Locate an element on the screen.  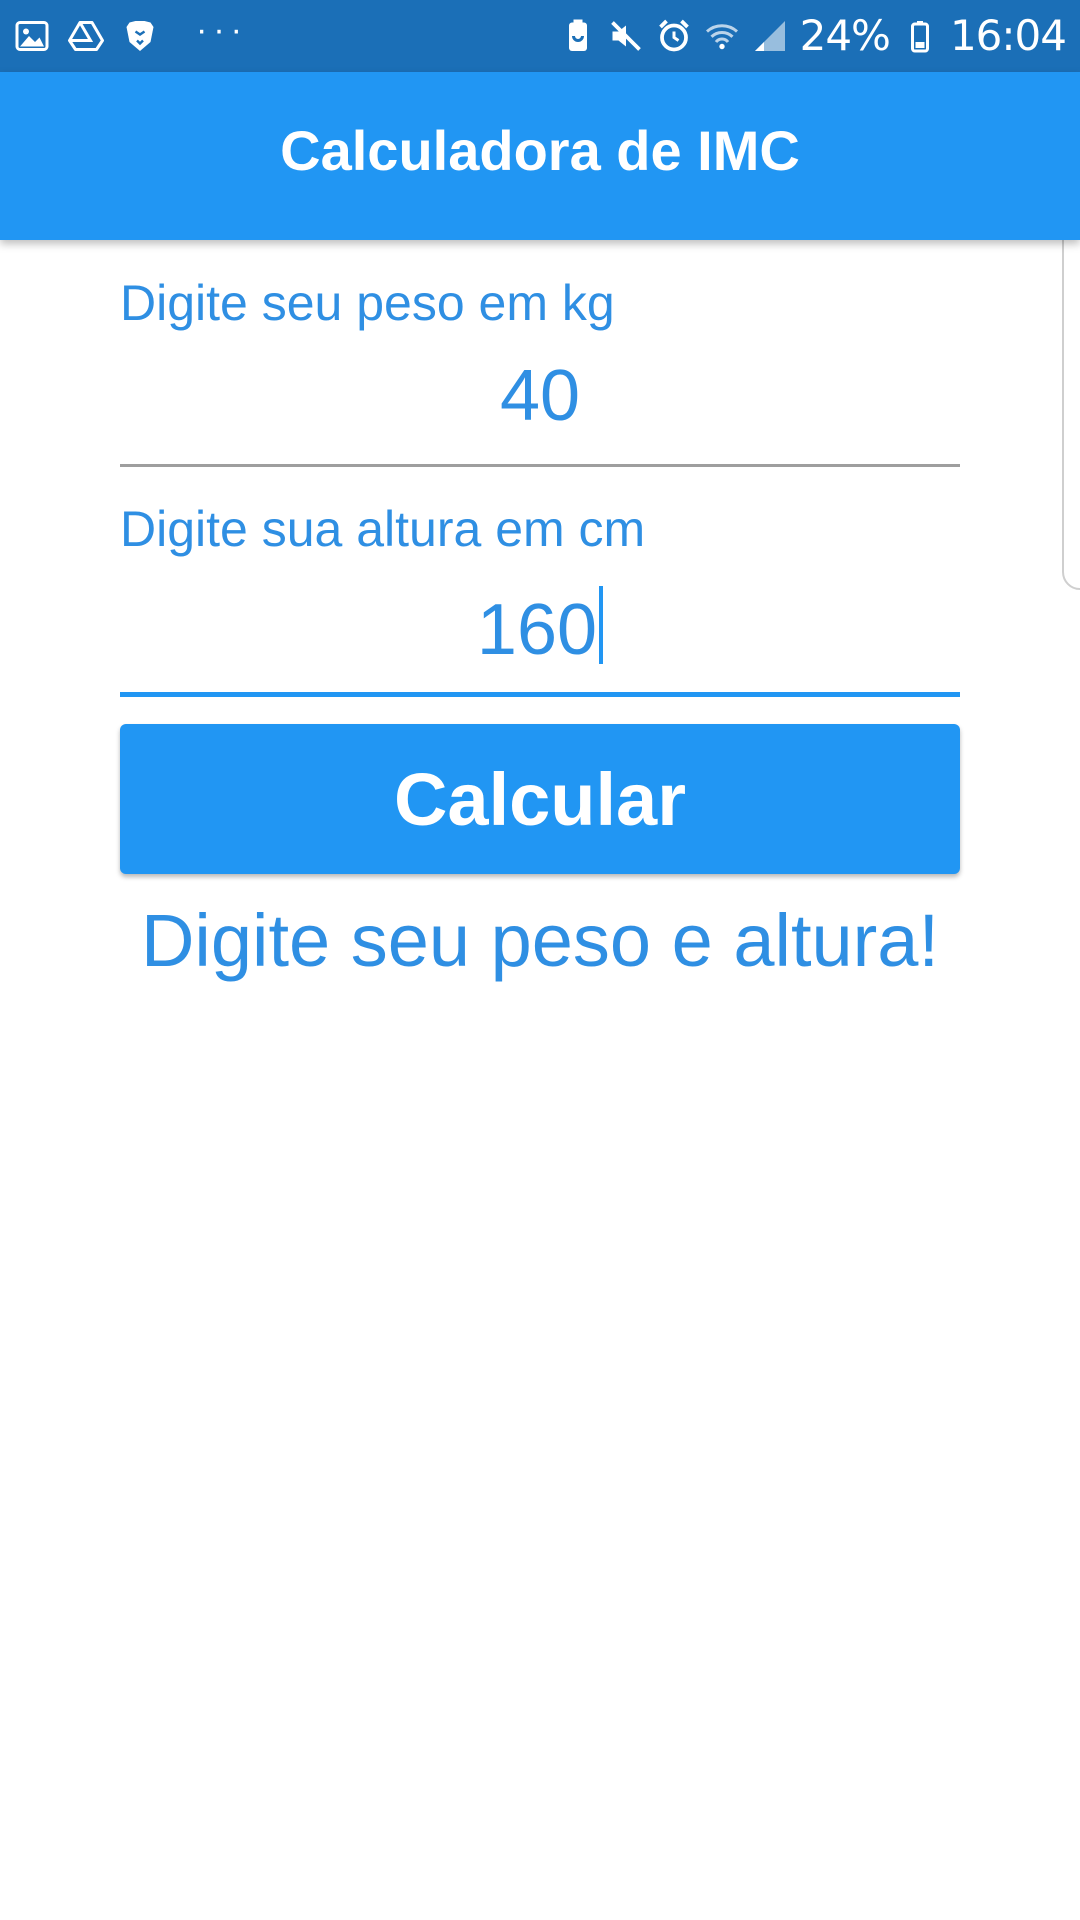
calculate-button: Calcular is located at coordinates (540, 799).